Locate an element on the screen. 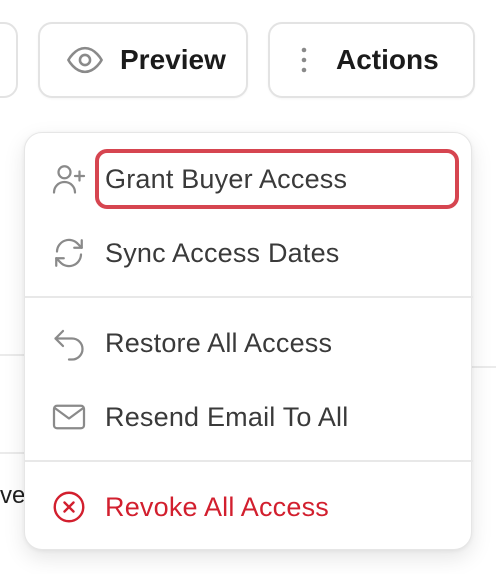  eye-icon is located at coordinates (85, 60).